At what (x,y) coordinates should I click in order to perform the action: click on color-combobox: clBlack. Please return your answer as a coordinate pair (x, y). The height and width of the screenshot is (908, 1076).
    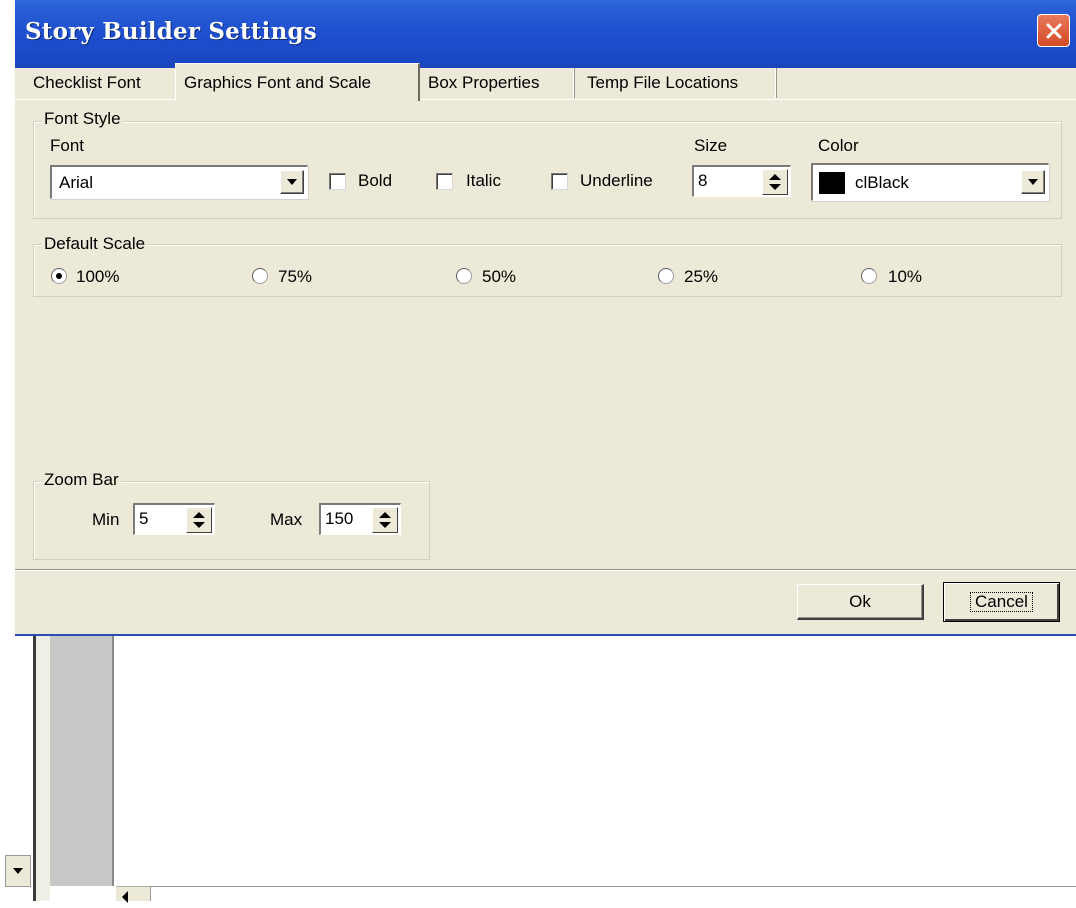
    Looking at the image, I should click on (930, 182).